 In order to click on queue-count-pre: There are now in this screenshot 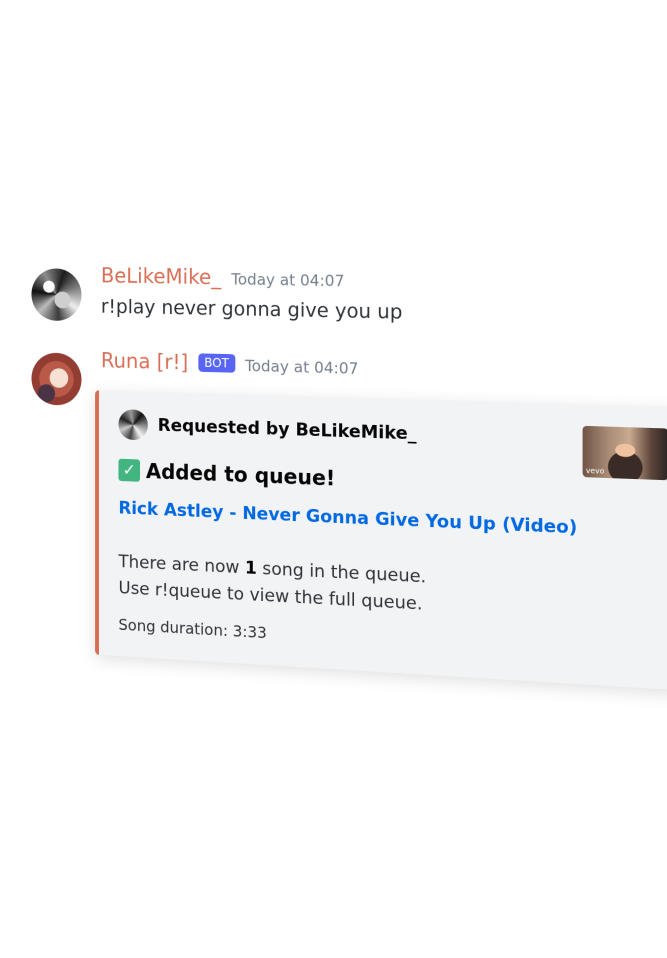, I will do `click(181, 565)`.